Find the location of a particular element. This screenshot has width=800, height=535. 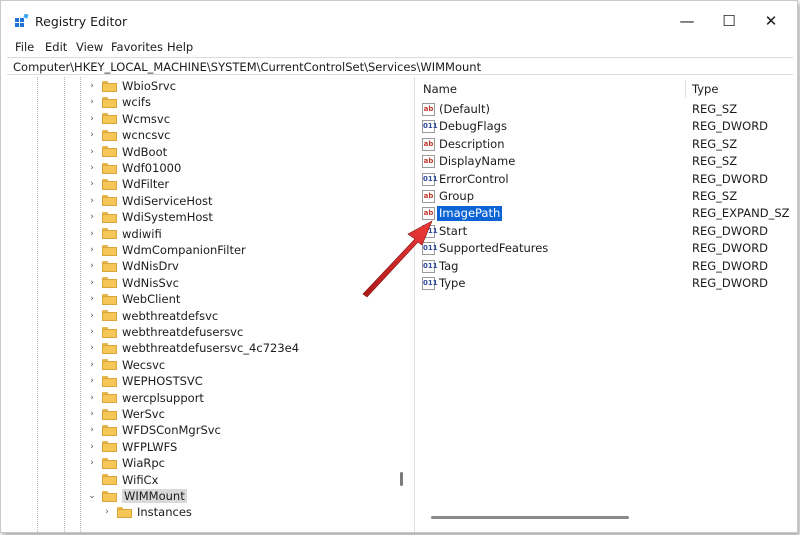

tree-item: › webthreatdefsvc is located at coordinates (152, 316).